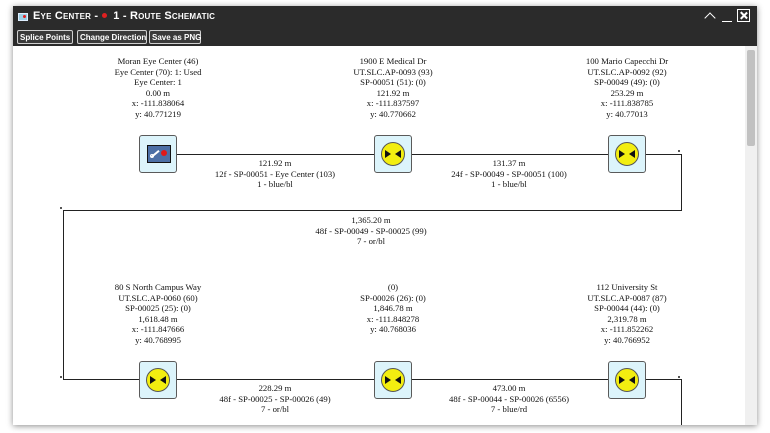 The width and height of the screenshot is (770, 433). I want to click on window-title: Eye Center - 1 - Route Schematic, so click(124, 16).